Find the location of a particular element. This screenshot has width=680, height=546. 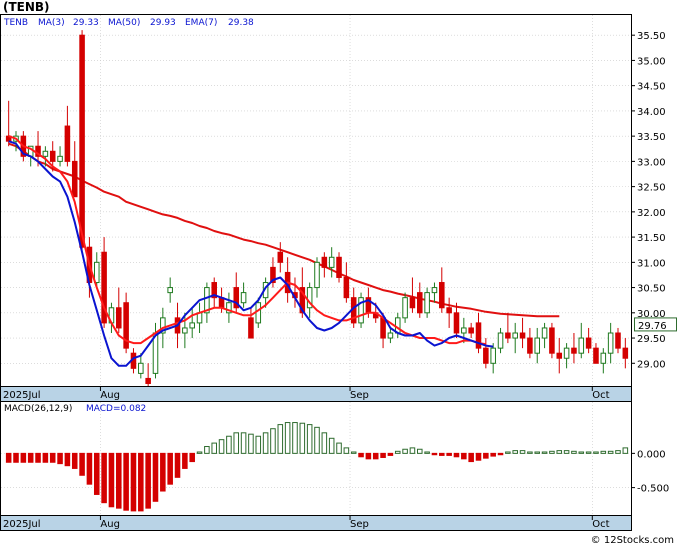

price-tick-label: 33.00 is located at coordinates (651, 162).